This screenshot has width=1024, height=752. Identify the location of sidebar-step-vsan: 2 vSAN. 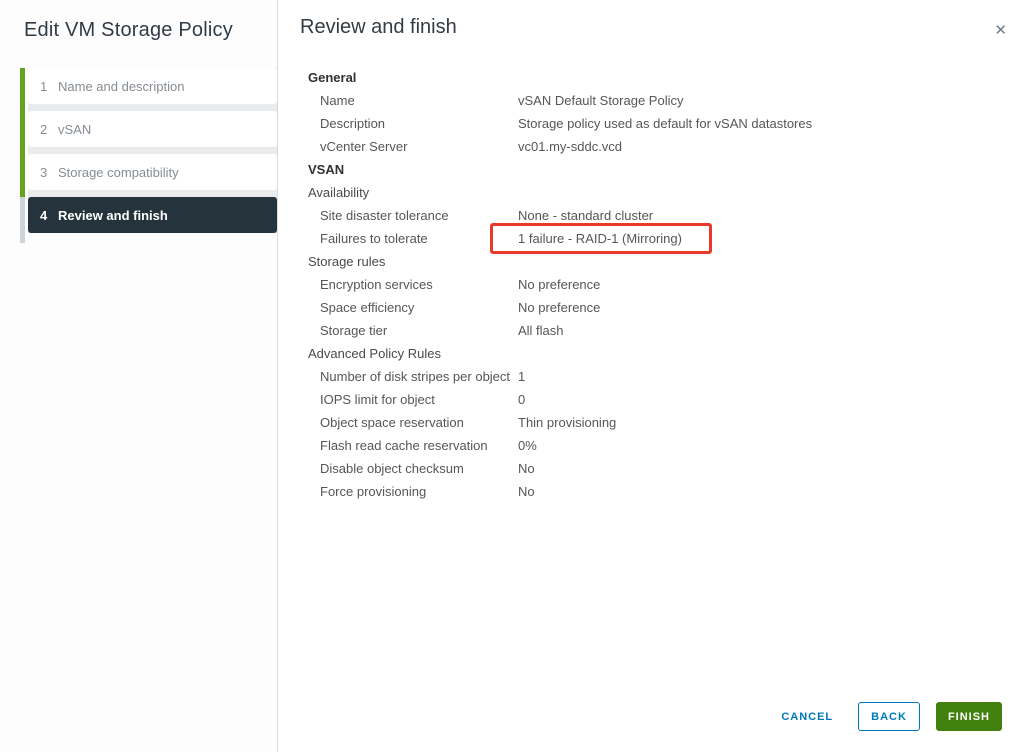
(152, 129).